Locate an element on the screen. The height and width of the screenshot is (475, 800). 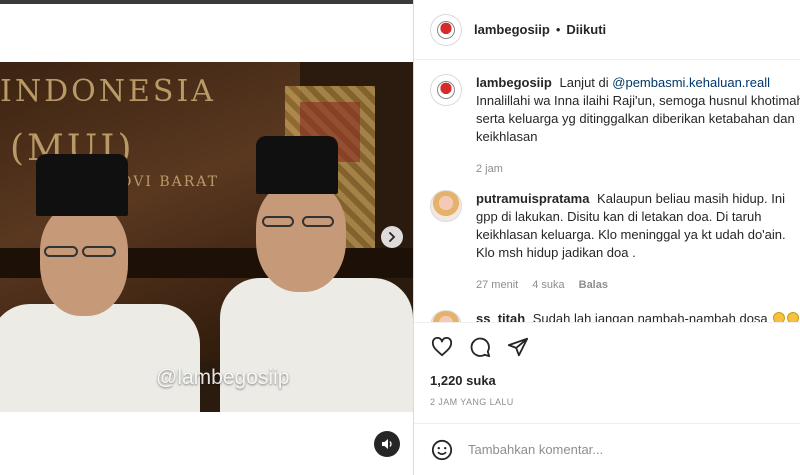
emoji-picker-button is located at coordinates (442, 450).